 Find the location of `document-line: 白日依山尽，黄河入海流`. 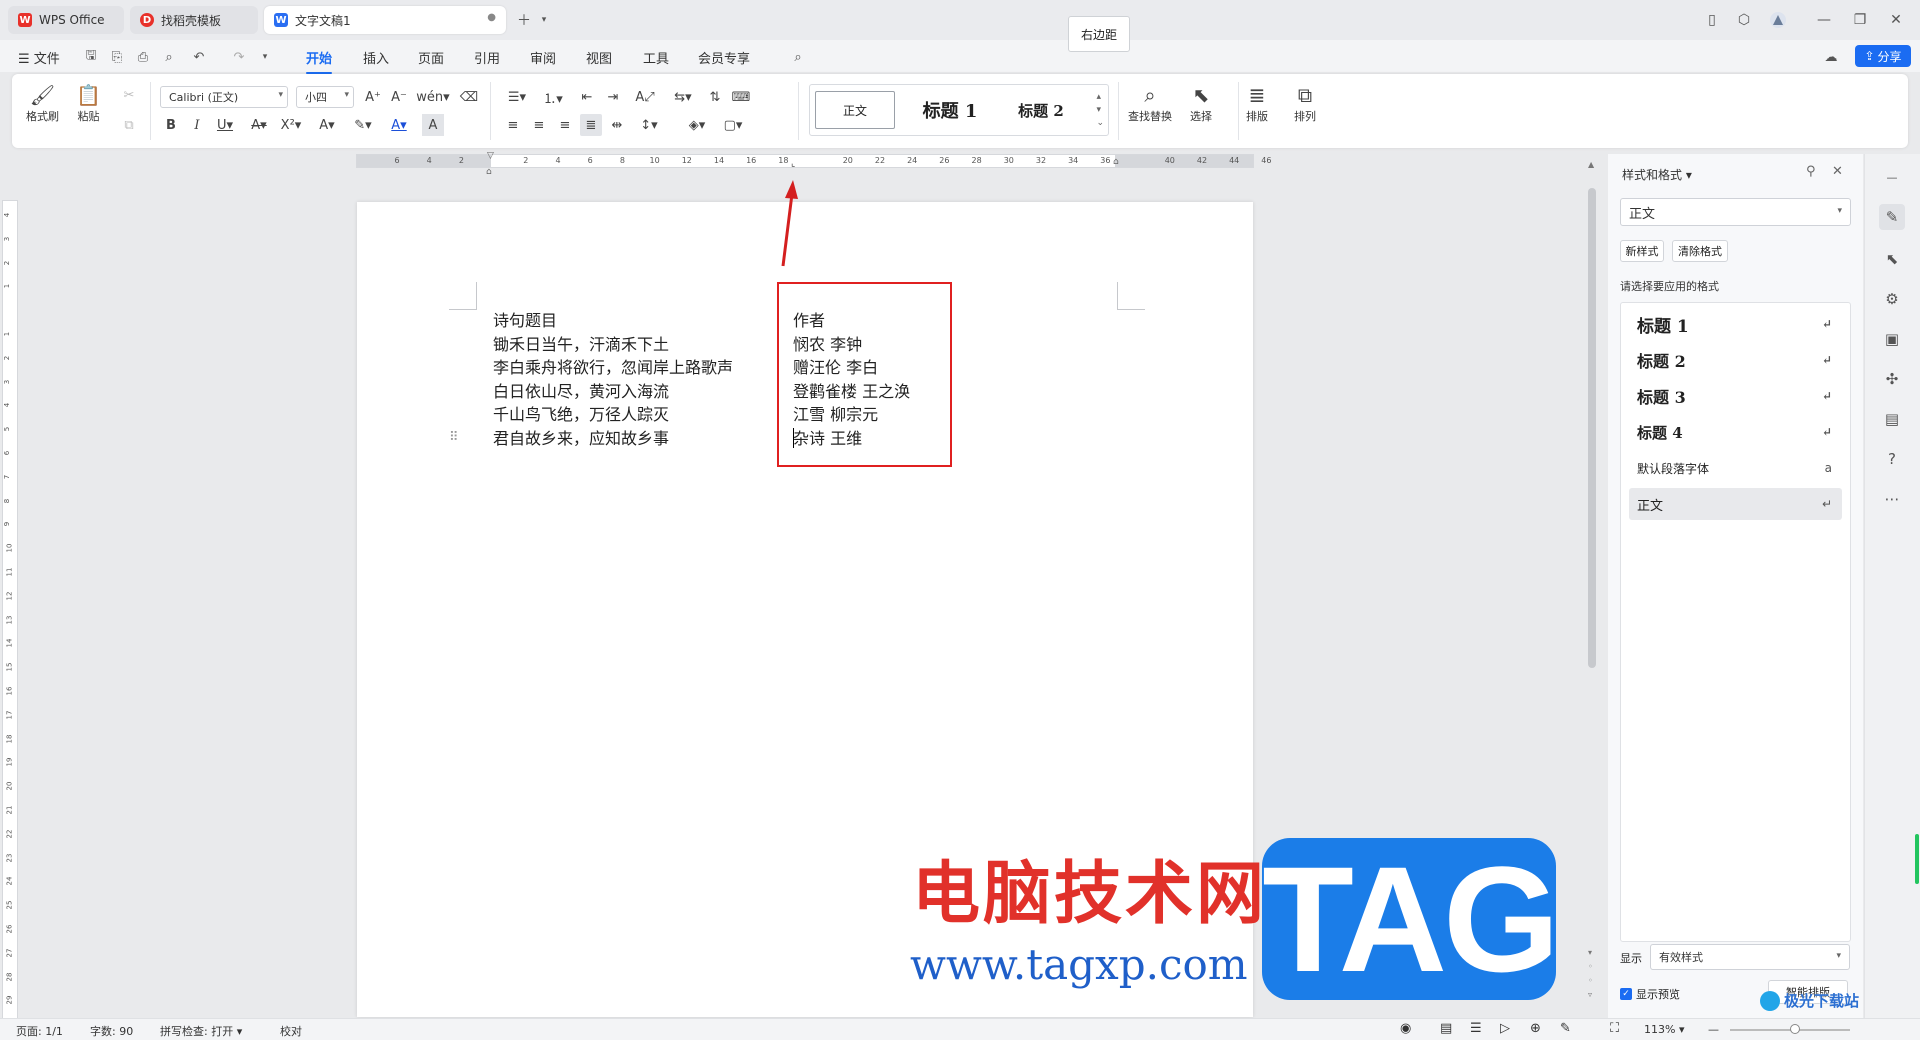

document-line: 白日依山尽，黄河入海流 is located at coordinates (613, 392).